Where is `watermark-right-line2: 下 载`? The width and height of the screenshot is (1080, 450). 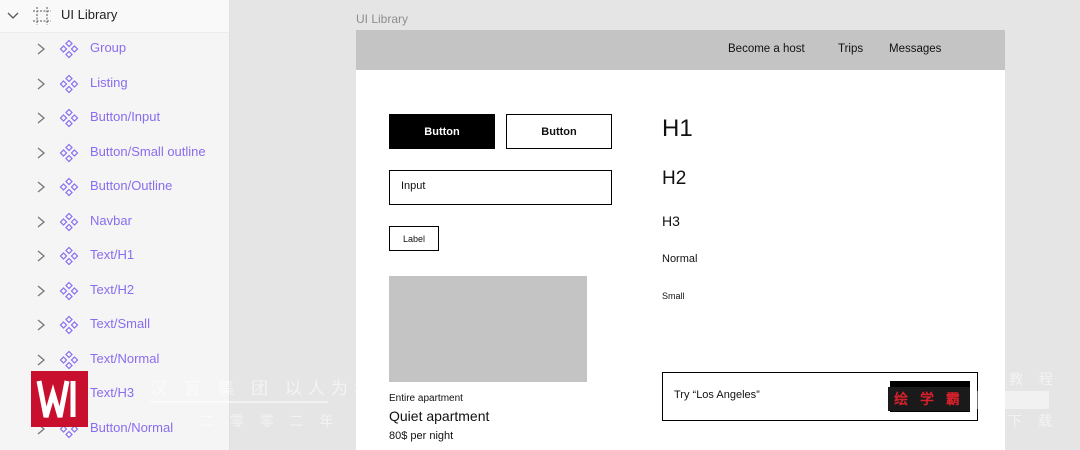 watermark-right-line2: 下 载 is located at coordinates (1033, 421).